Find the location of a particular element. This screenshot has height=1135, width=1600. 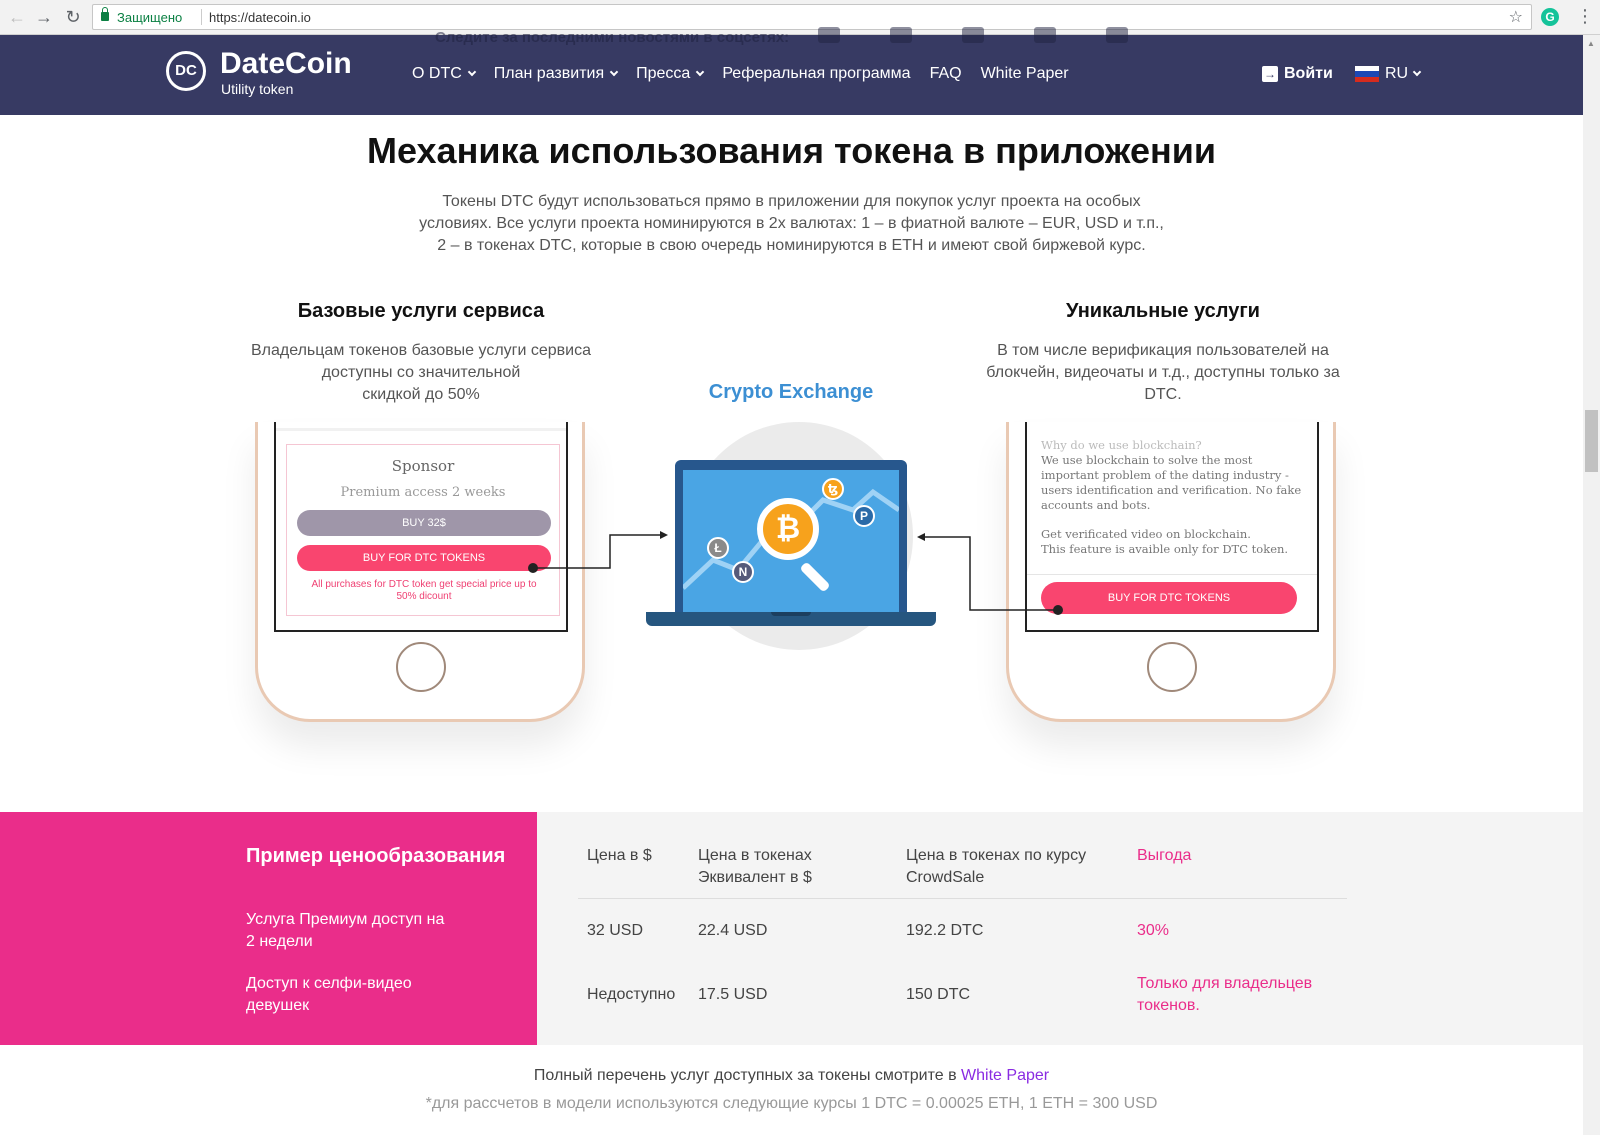

table-header-divider is located at coordinates (962, 898).